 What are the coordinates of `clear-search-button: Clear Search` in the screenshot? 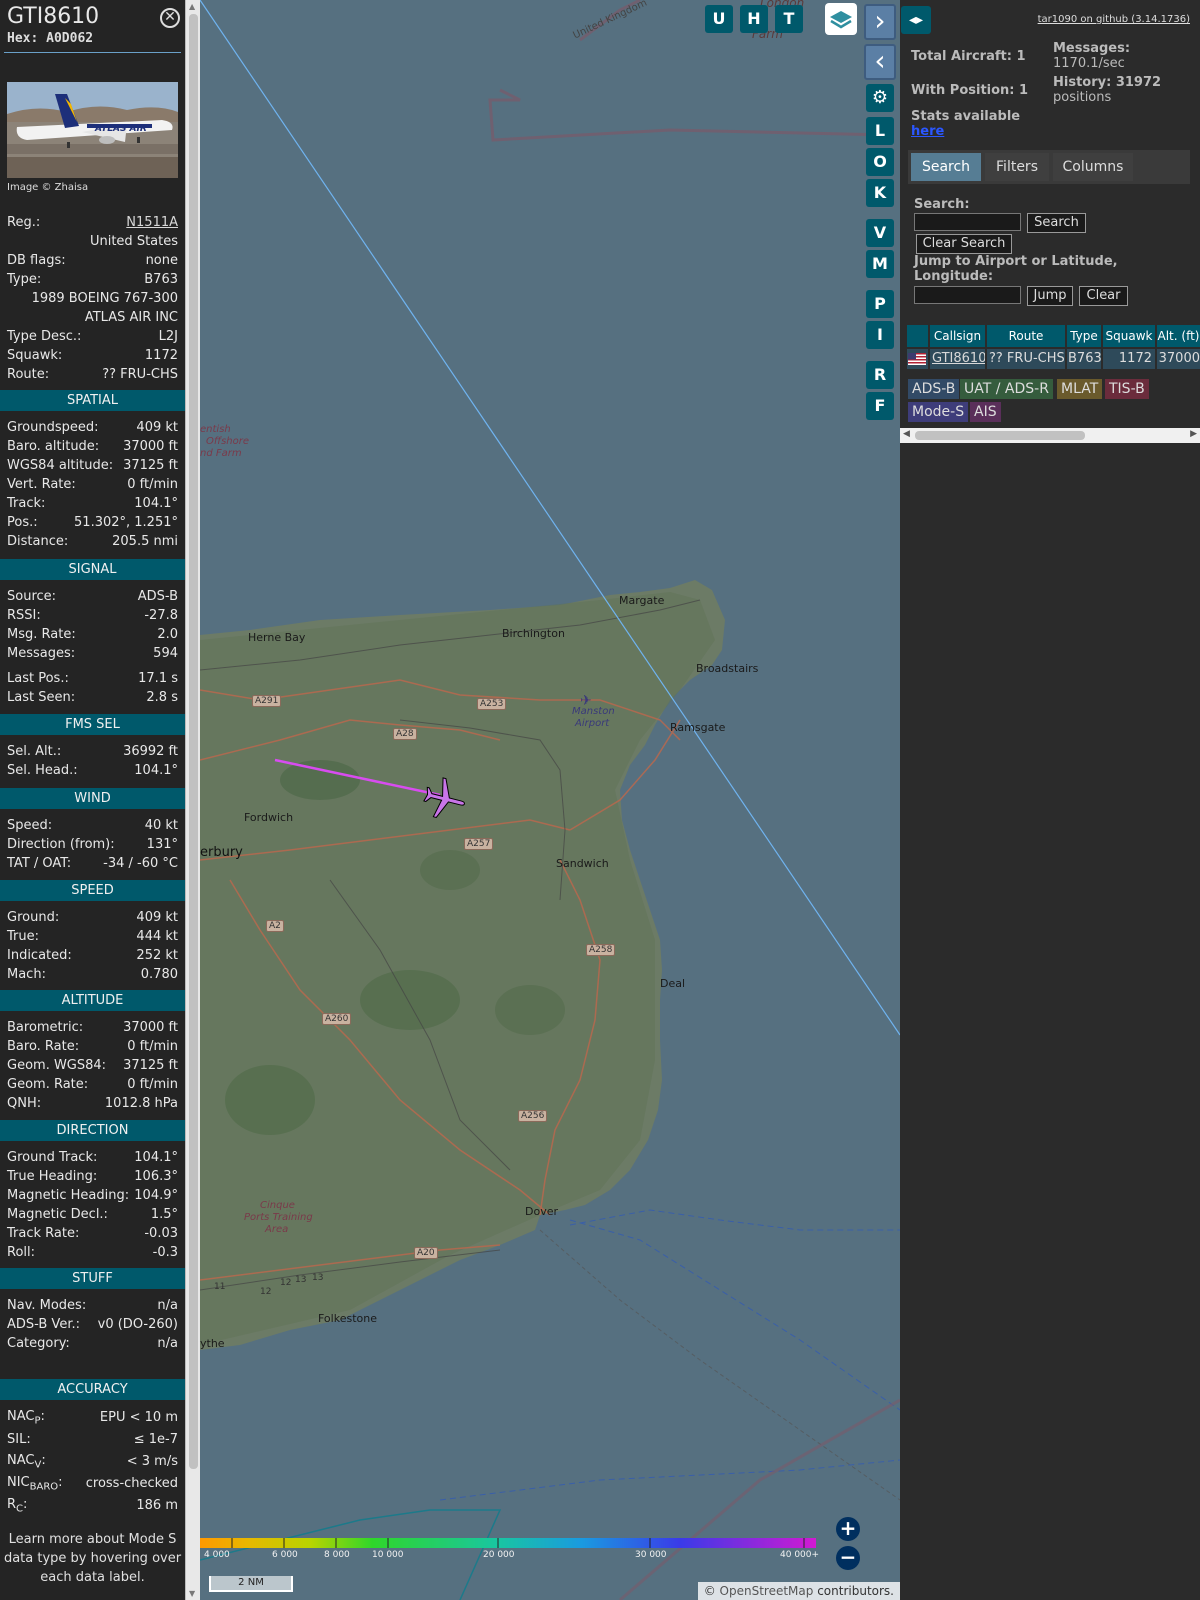 It's located at (964, 244).